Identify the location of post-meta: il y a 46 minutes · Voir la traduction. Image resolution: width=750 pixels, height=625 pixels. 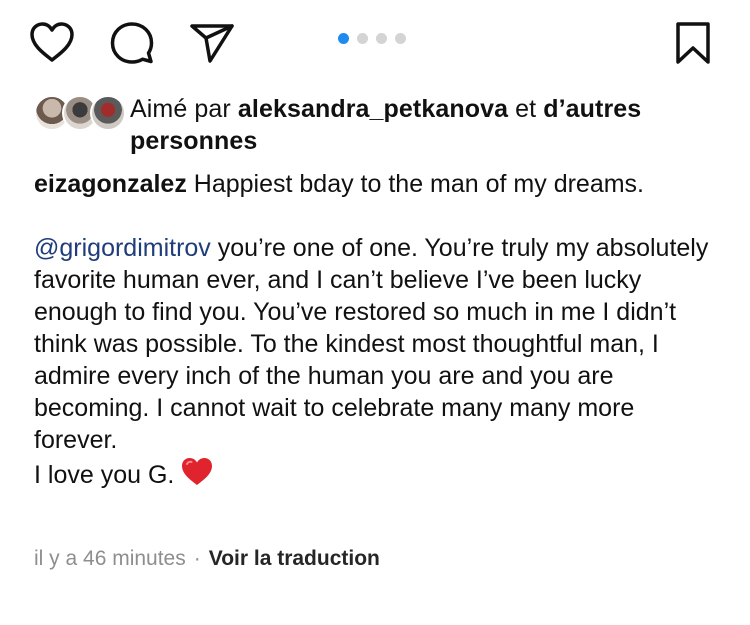
(207, 559).